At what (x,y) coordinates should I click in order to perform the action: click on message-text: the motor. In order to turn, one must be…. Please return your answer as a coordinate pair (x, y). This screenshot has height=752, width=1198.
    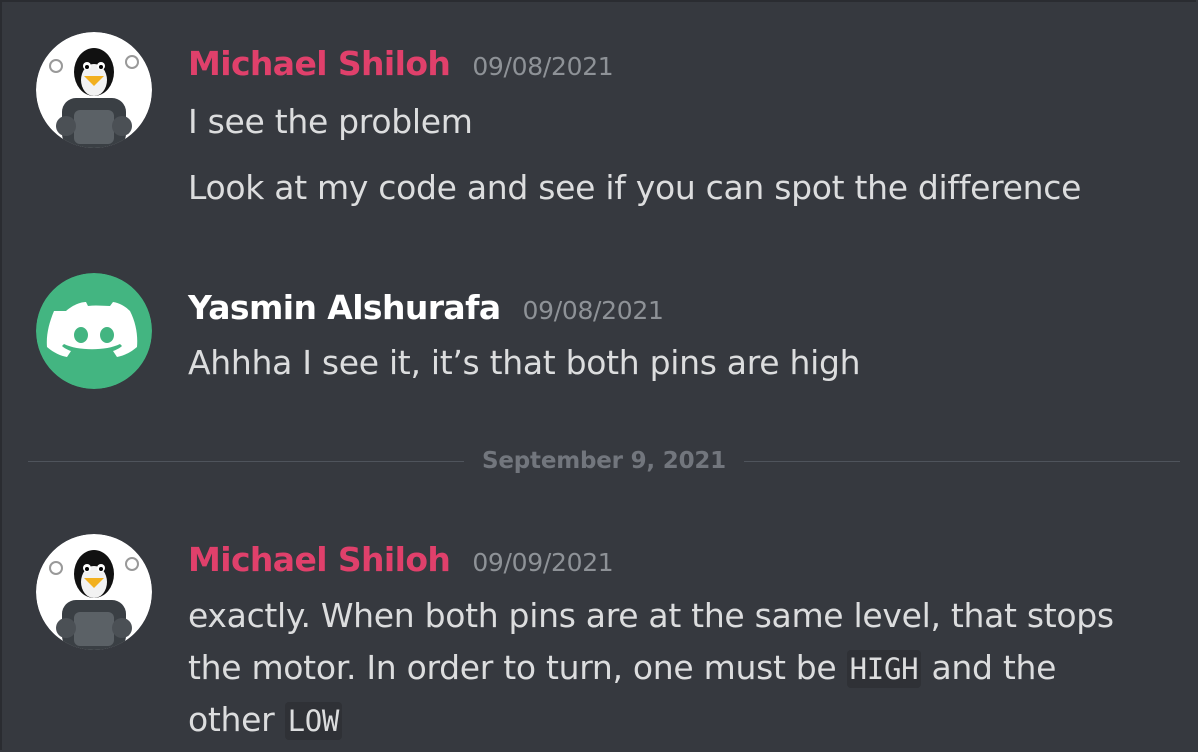
    Looking at the image, I should click on (622, 668).